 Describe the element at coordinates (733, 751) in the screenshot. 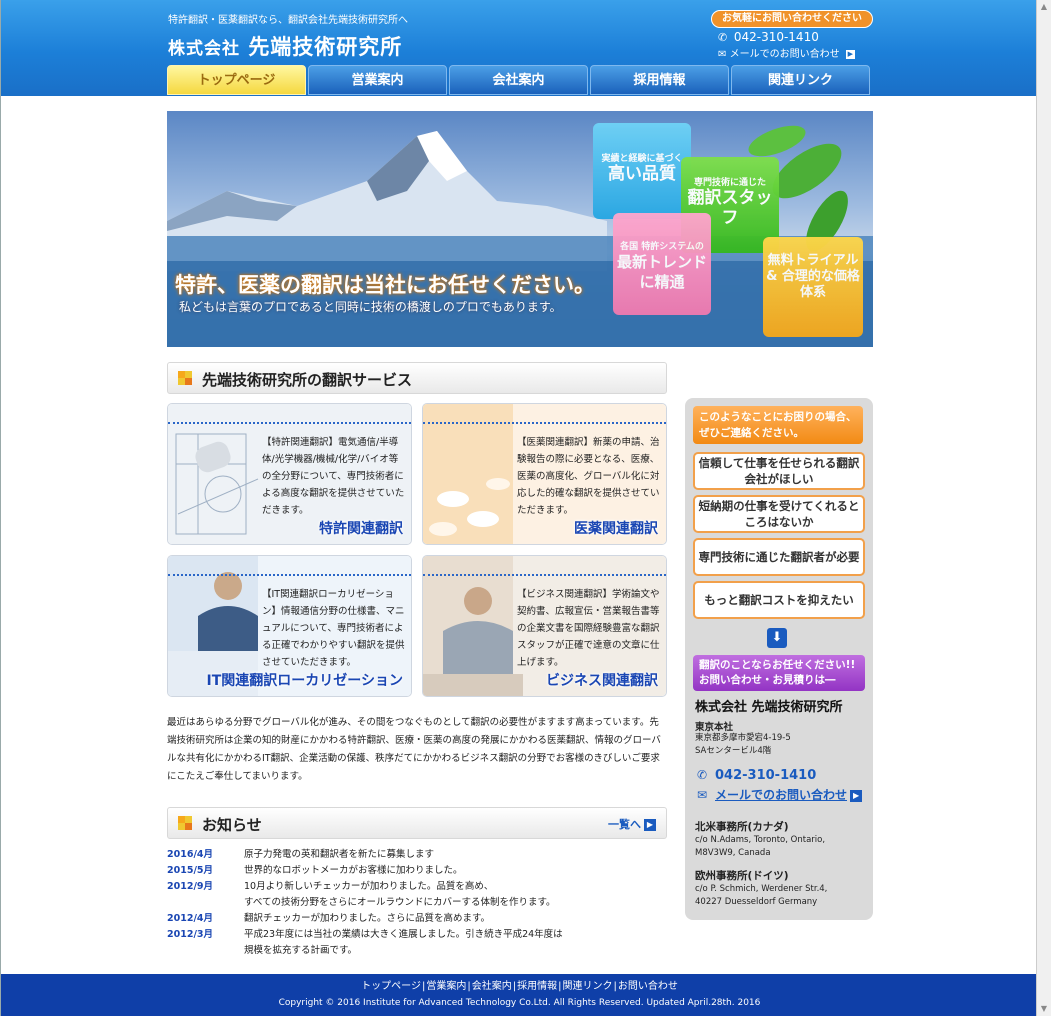

I see `hq-address-line: SAセンタービル4階` at that location.